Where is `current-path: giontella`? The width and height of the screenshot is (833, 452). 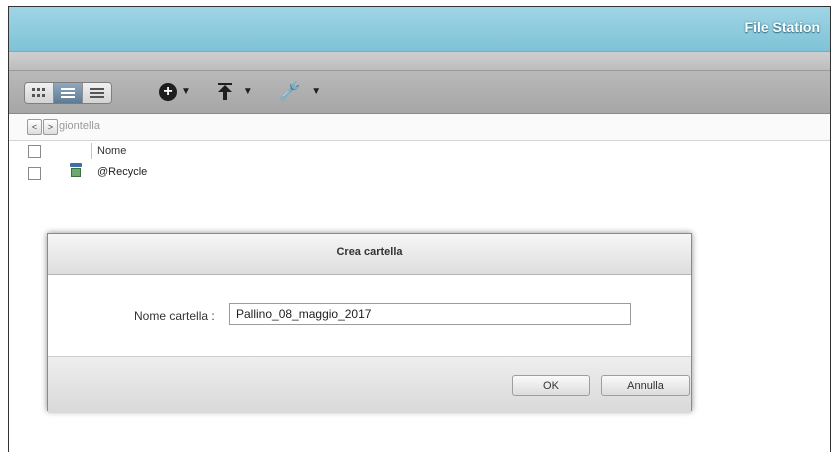
current-path: giontella is located at coordinates (79, 126).